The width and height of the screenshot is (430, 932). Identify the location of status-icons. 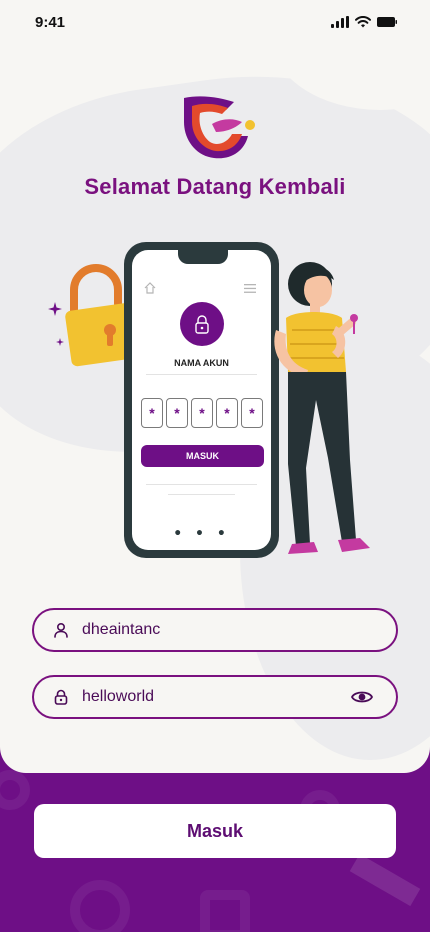
(364, 22).